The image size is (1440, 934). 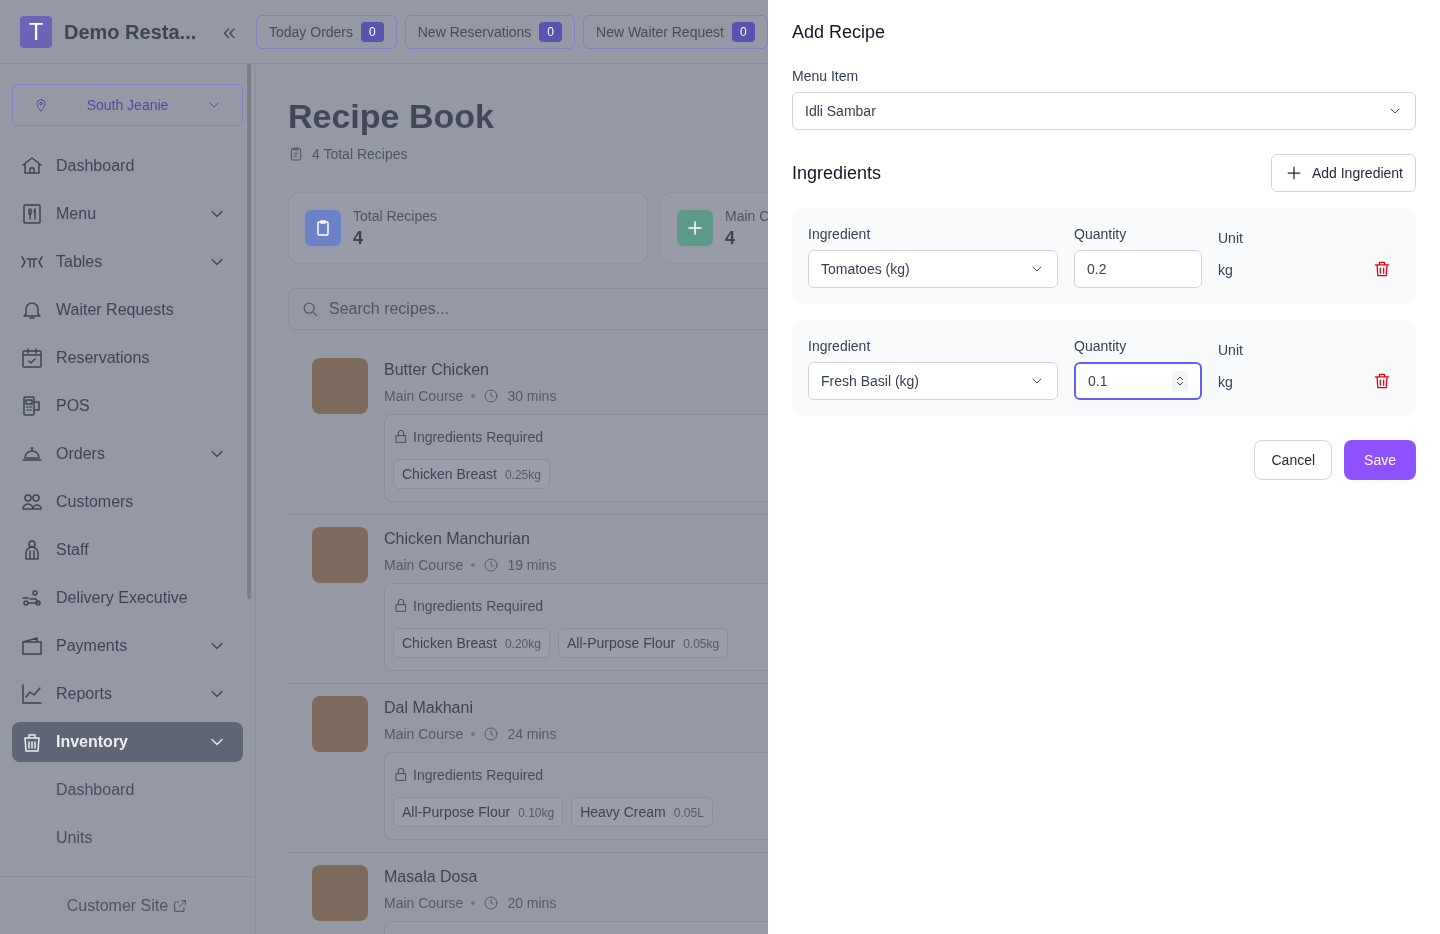 I want to click on cancel-button: Cancel, so click(x=1293, y=460).